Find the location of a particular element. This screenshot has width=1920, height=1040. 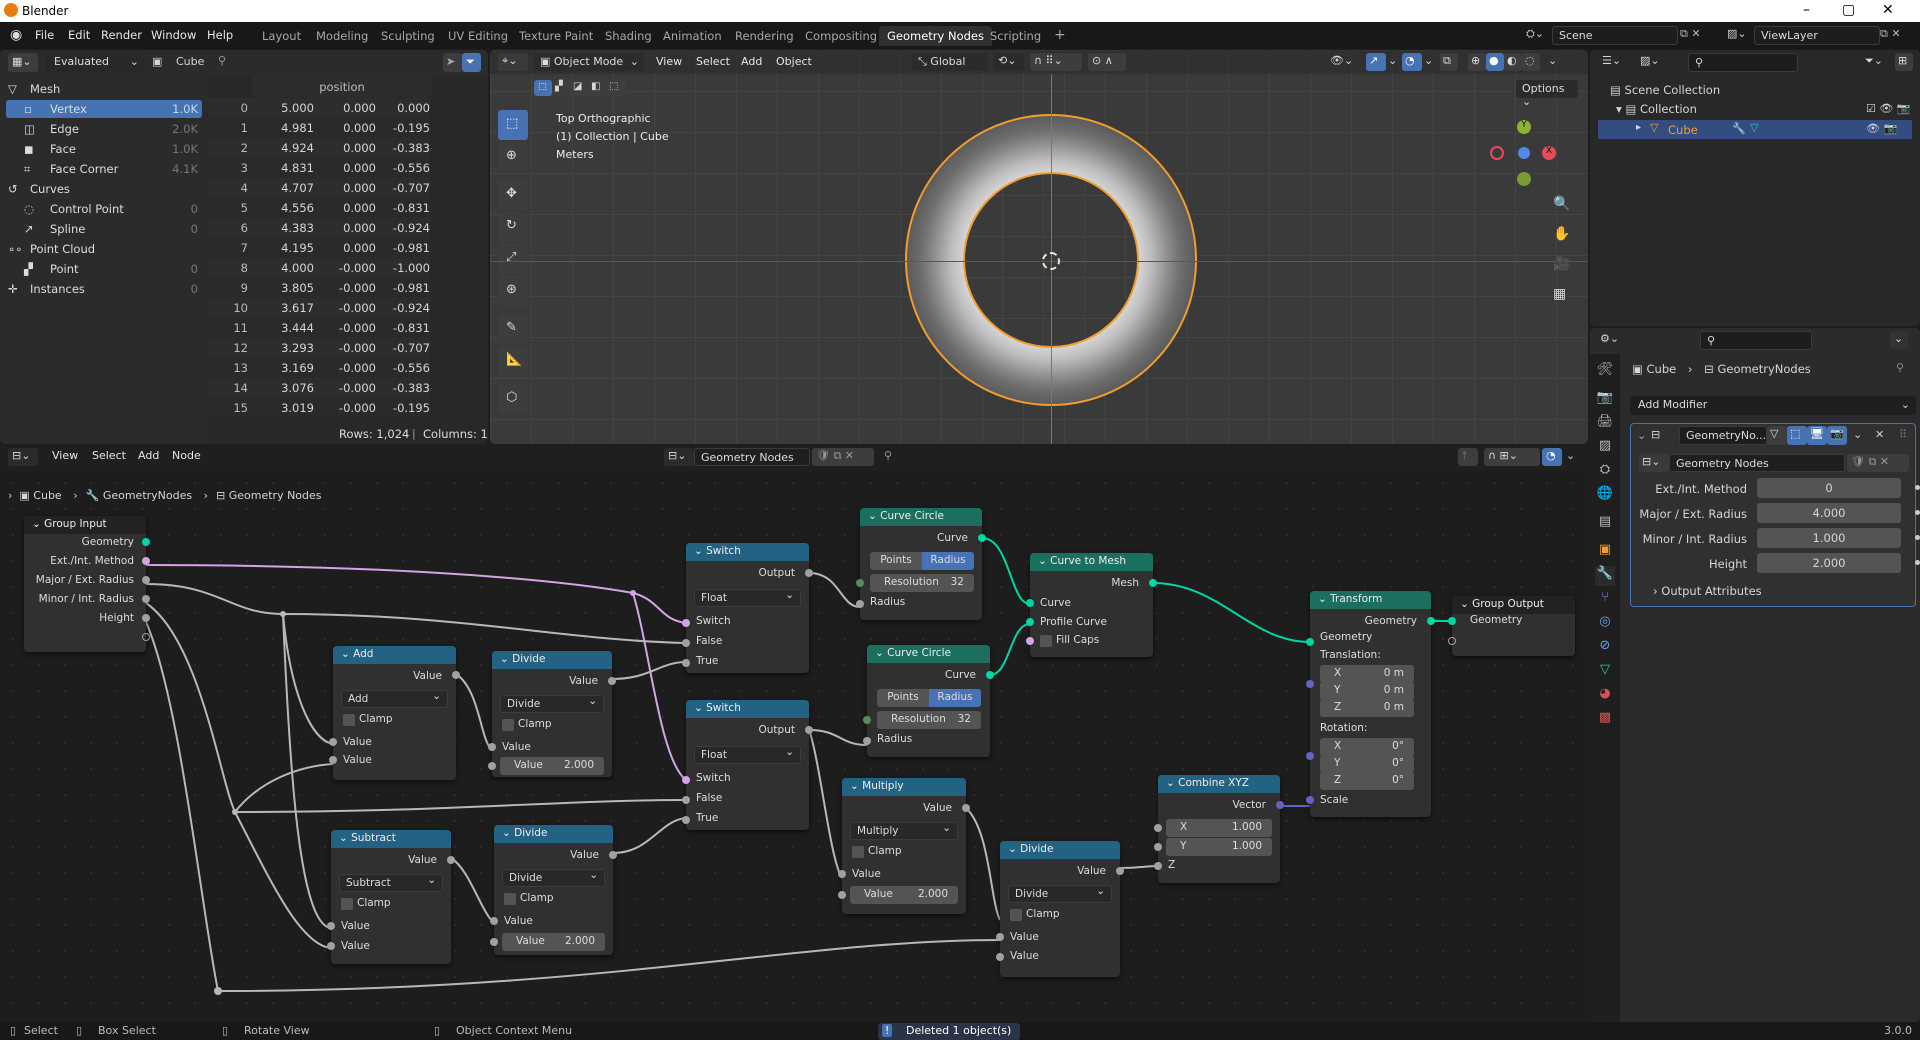

data-set-mesh: ▽ Mesh is located at coordinates (104, 89).